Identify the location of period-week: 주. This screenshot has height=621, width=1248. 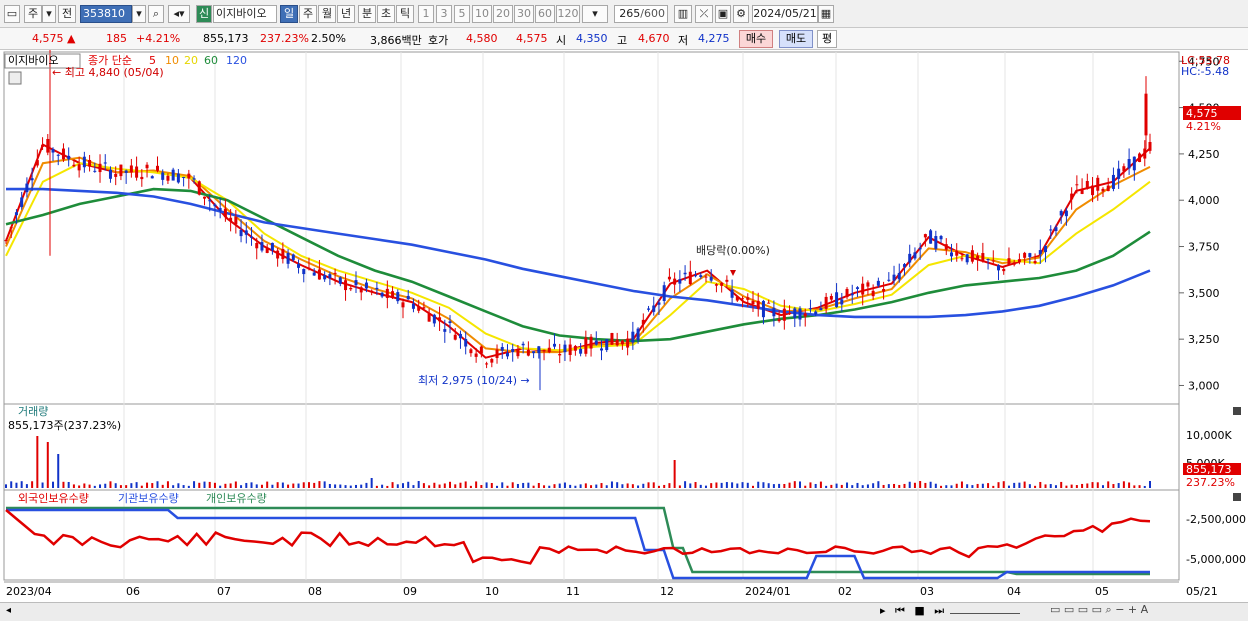
(308, 14).